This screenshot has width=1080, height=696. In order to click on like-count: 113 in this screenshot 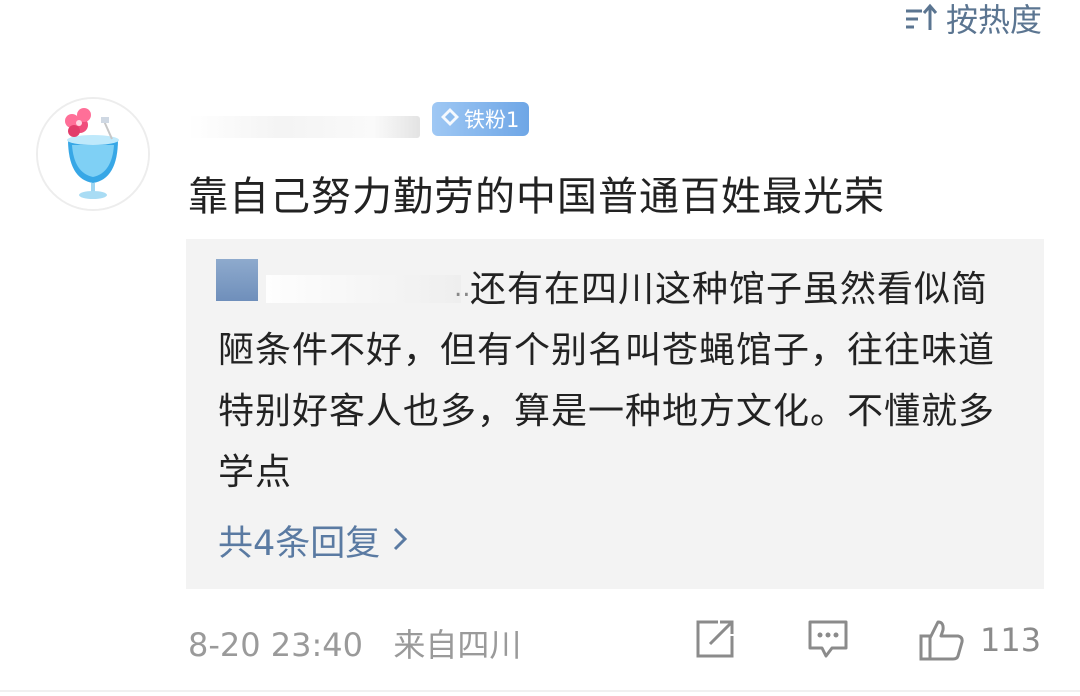, I will do `click(1011, 640)`.